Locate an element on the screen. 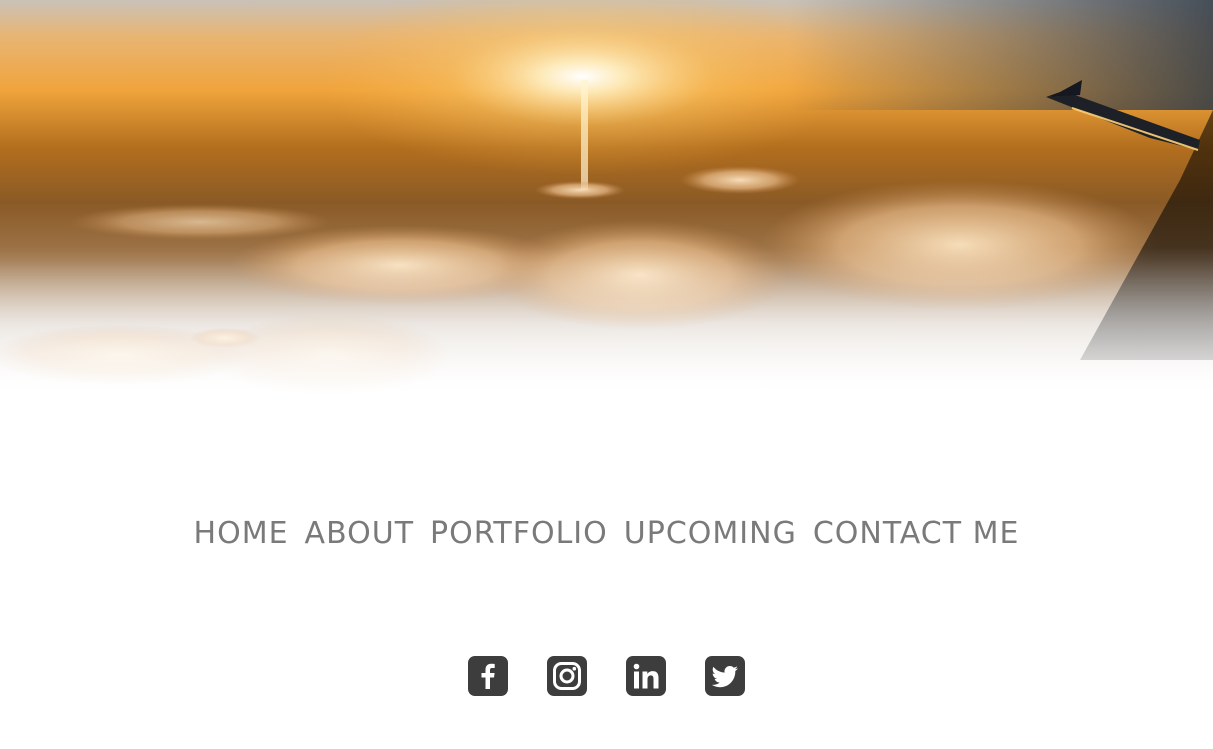  linkedin-icon is located at coordinates (646, 676).